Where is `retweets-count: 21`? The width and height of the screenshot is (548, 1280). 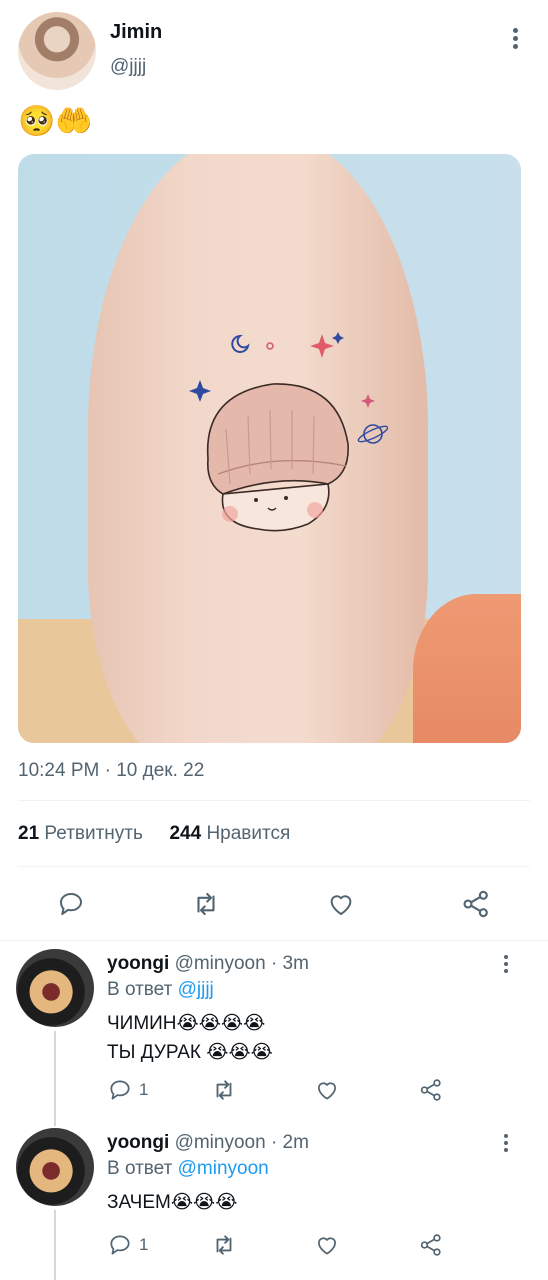 retweets-count: 21 is located at coordinates (28, 833).